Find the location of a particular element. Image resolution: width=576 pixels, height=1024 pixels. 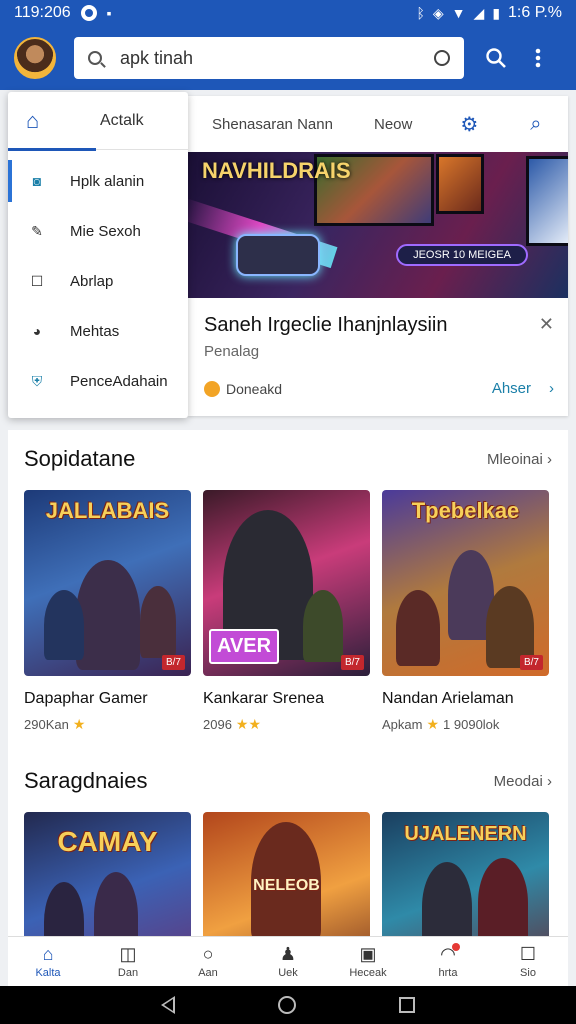

nav-item-home: ⌂ Kalta is located at coordinates (48, 961).